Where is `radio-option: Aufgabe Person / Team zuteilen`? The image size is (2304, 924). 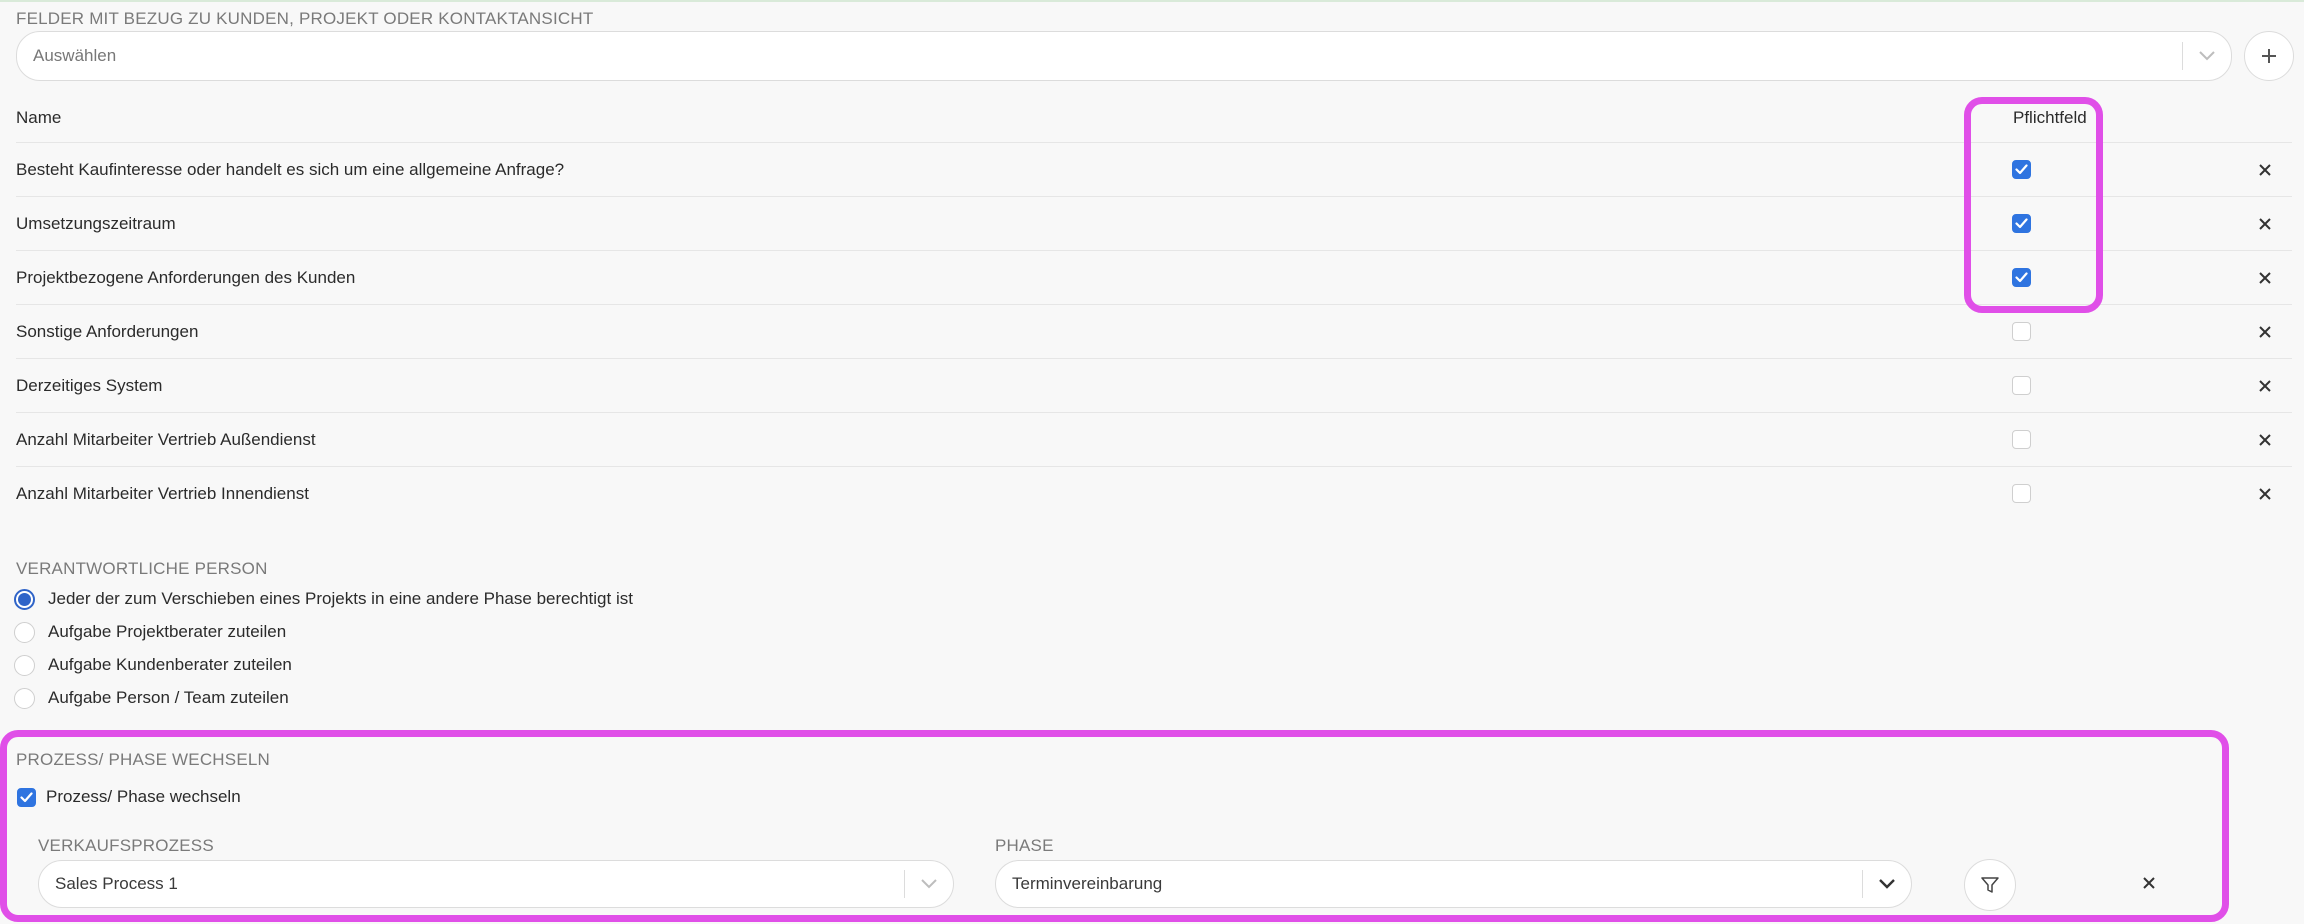 radio-option: Aufgabe Person / Team zuteilen is located at coordinates (151, 698).